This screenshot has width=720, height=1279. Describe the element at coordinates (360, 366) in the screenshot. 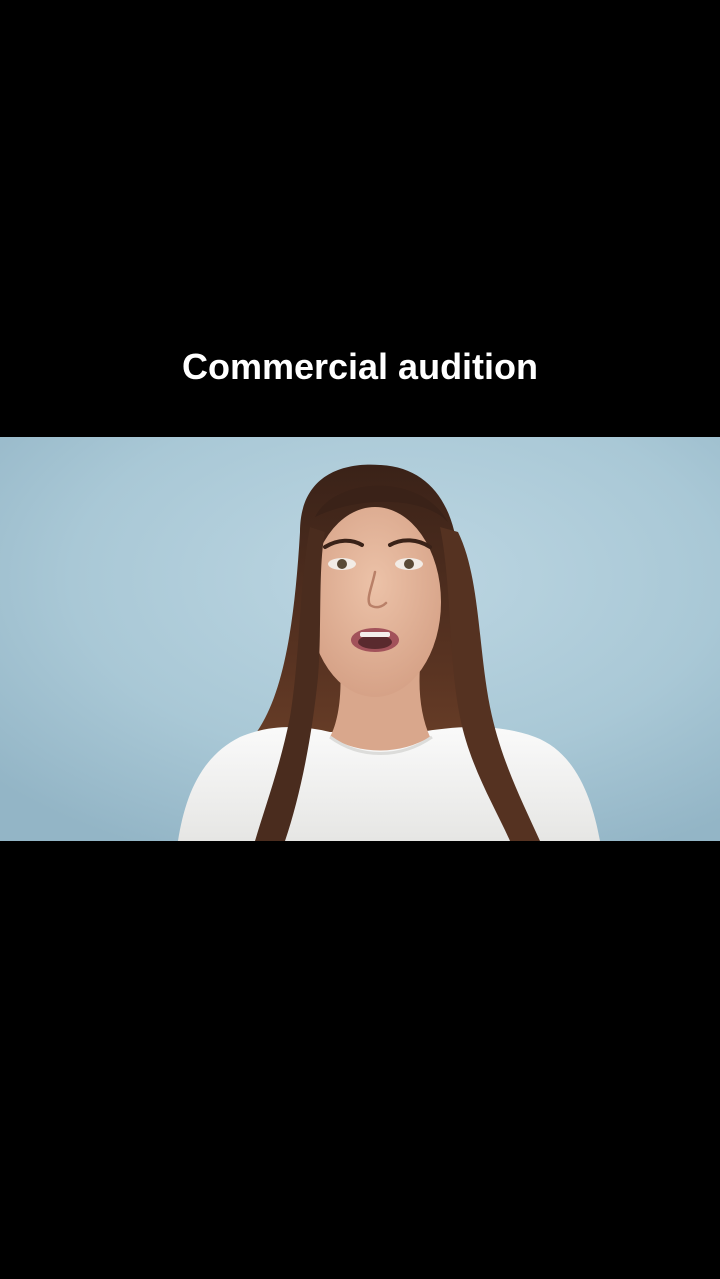

I see `caption-text: Commercial audition` at that location.